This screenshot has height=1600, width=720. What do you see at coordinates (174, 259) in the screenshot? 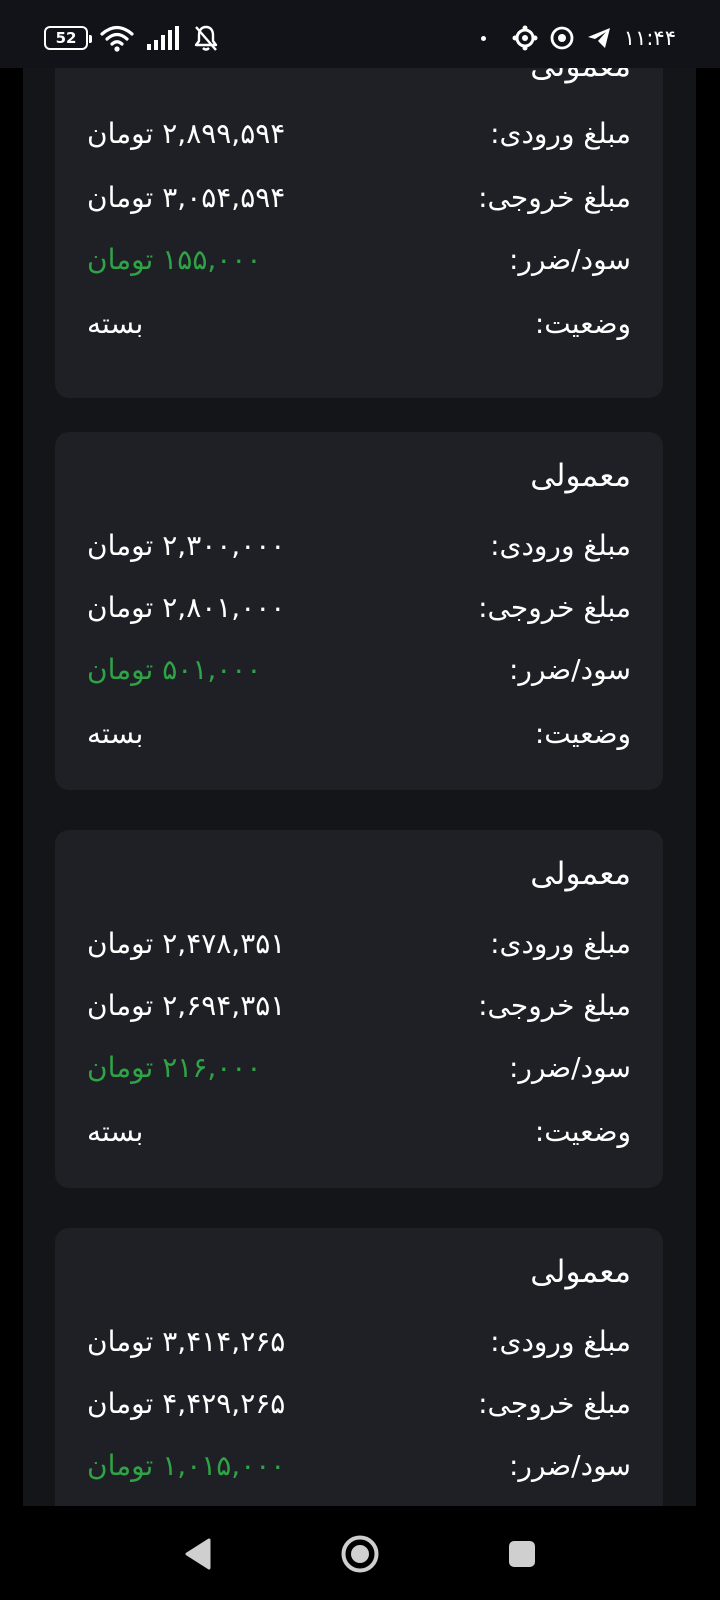
I see `profit-value: ۱۵۵,۰۰۰ تومان` at bounding box center [174, 259].